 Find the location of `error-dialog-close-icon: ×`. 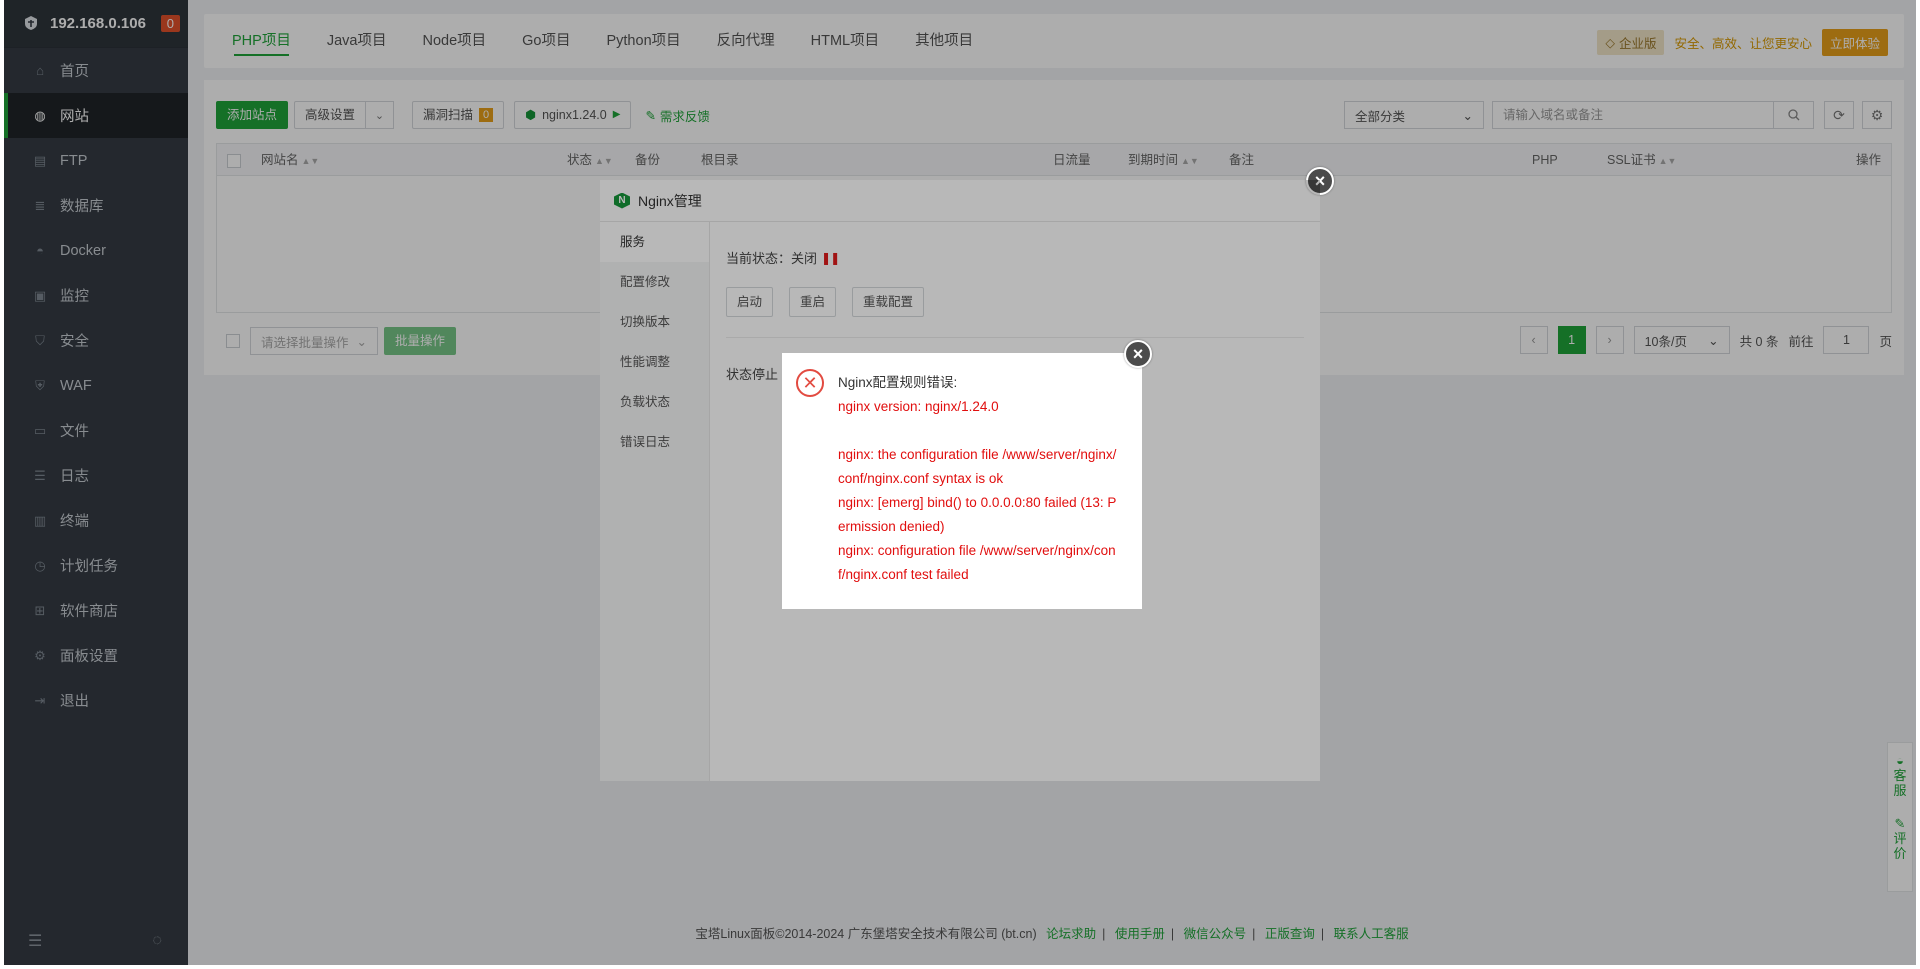

error-dialog-close-icon: × is located at coordinates (1138, 354).